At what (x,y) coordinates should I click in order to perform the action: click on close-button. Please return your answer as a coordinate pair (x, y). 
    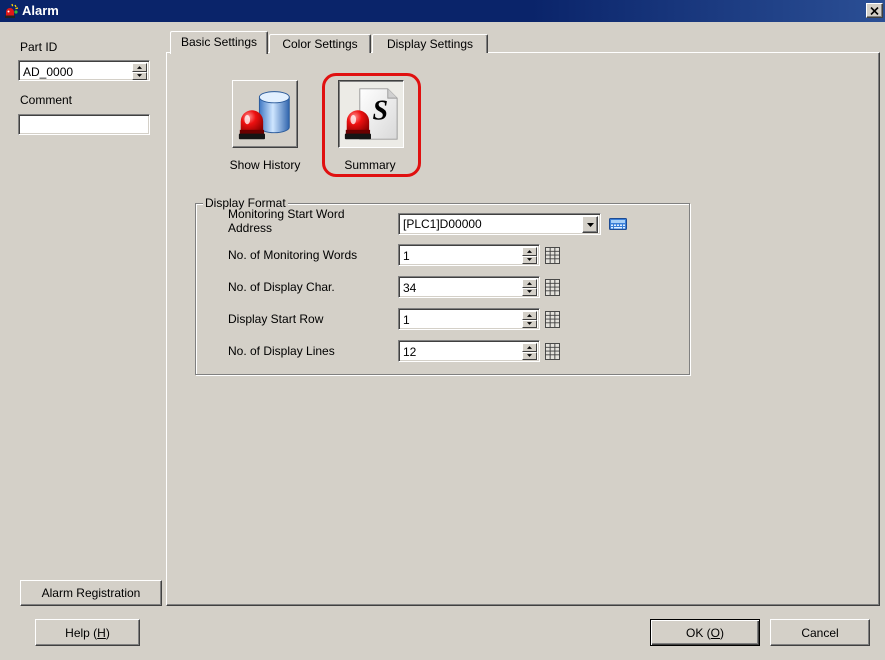
    Looking at the image, I should click on (874, 10).